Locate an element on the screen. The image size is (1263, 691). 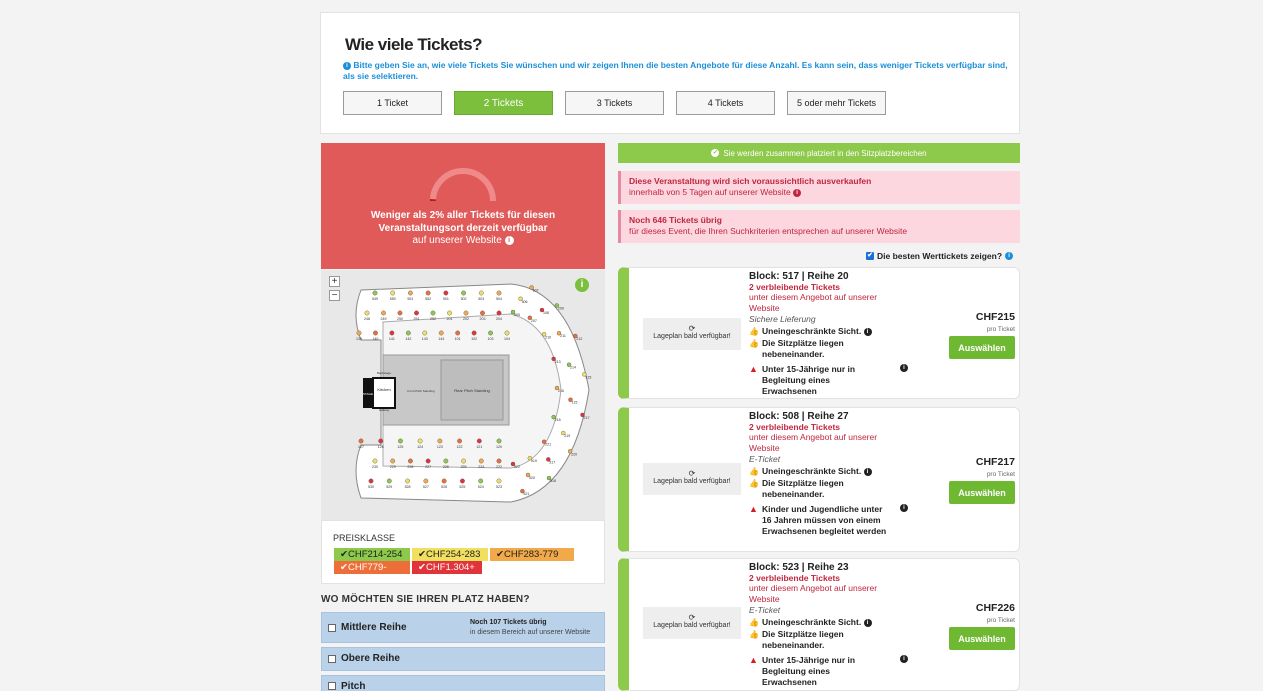
section-label: 127 is located at coordinates (361, 447).